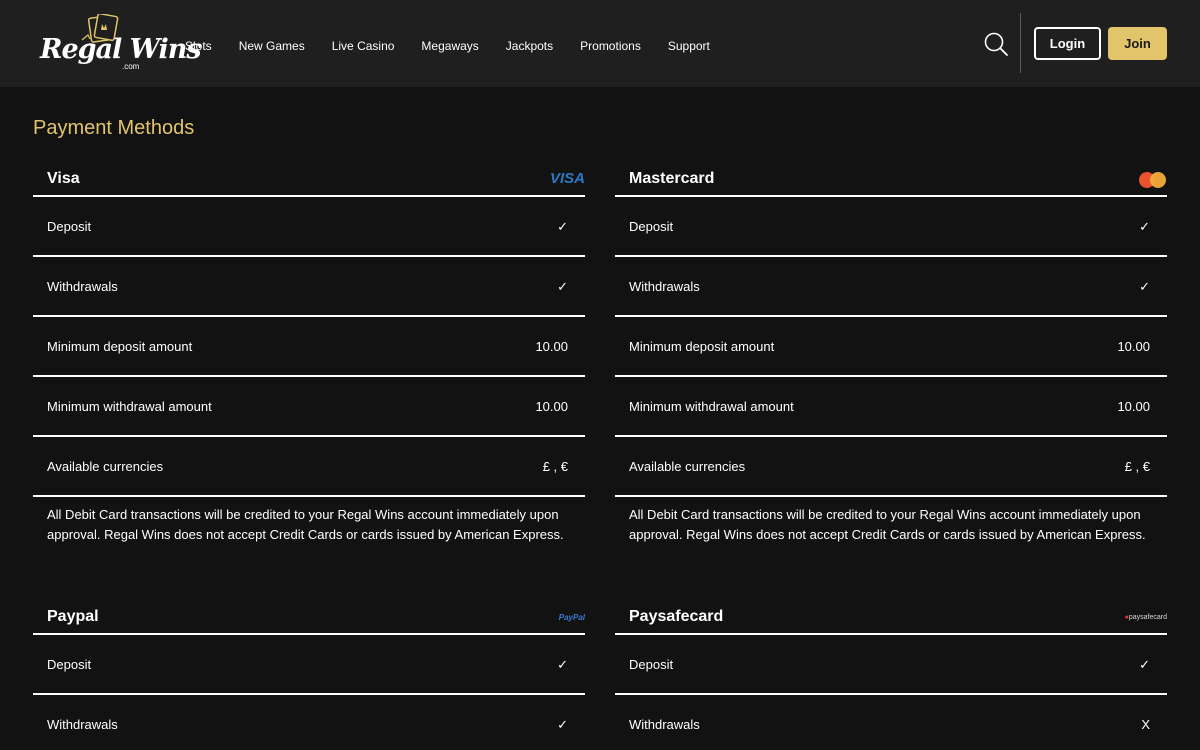 This screenshot has height=750, width=1200. I want to click on visa-logo-icon: VISA, so click(567, 178).